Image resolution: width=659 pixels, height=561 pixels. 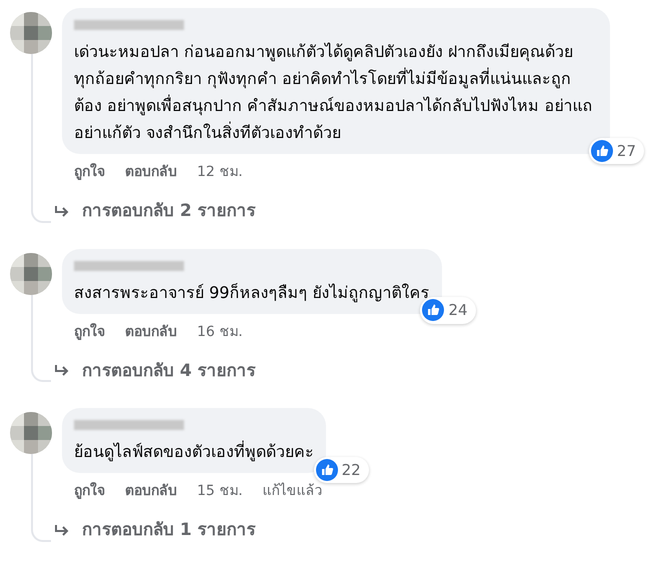 I want to click on reaction-count: 27, so click(x=616, y=151).